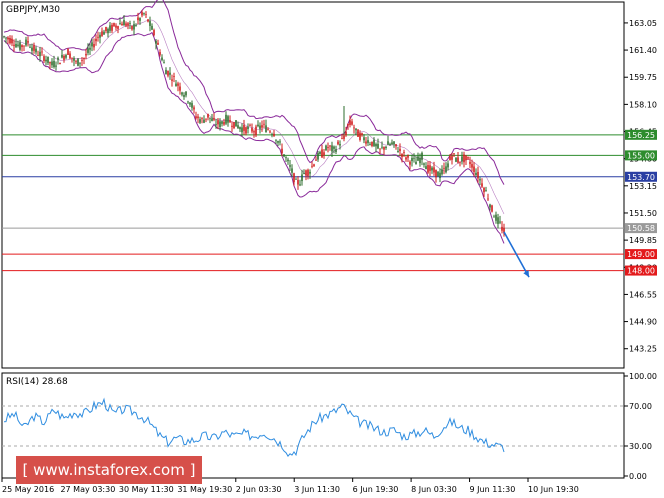  I want to click on price-tick-label: 161.40, so click(643, 50).